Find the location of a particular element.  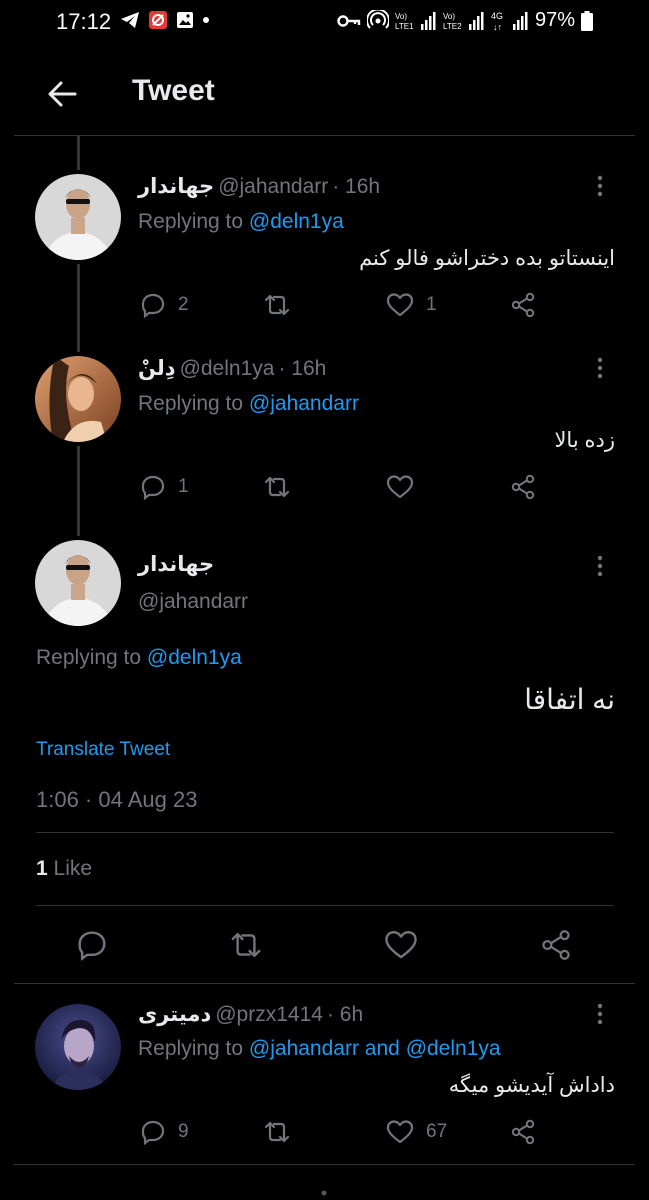

reply-button: 2 is located at coordinates (164, 305).